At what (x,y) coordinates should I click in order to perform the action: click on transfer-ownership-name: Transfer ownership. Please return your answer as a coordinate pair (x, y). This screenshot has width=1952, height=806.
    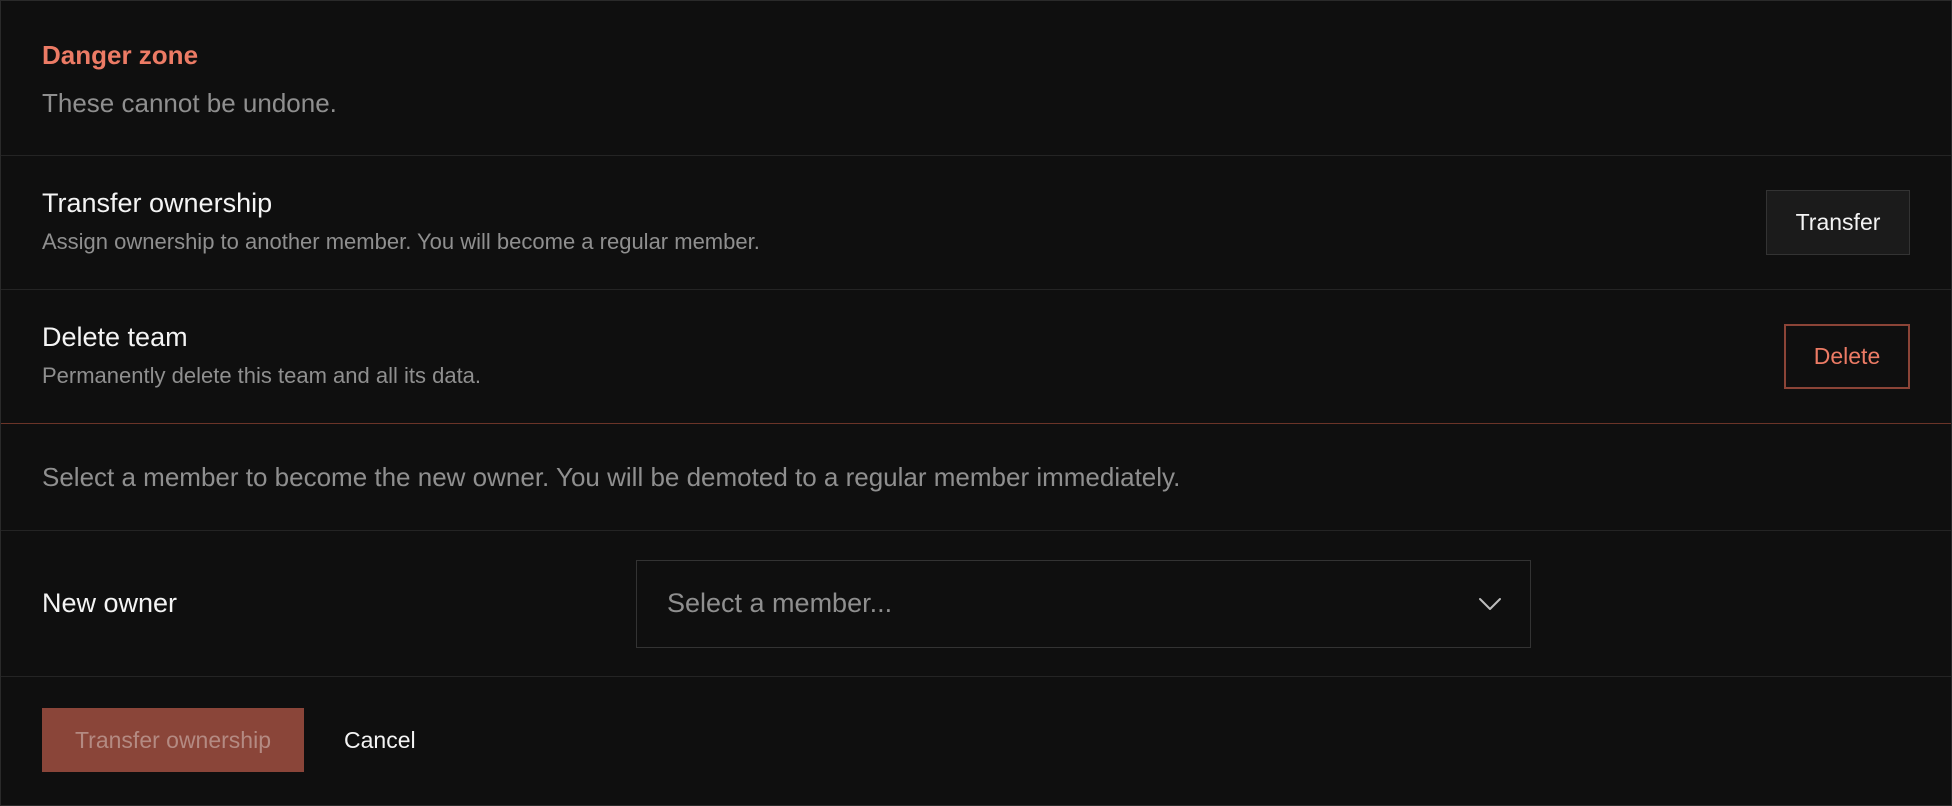
    Looking at the image, I should click on (157, 202).